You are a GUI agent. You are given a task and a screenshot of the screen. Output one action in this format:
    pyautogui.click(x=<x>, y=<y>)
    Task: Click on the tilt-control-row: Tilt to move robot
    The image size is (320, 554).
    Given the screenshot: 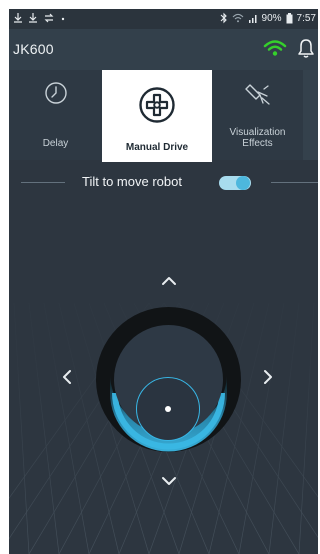 What is the action you would take?
    pyautogui.click(x=163, y=182)
    